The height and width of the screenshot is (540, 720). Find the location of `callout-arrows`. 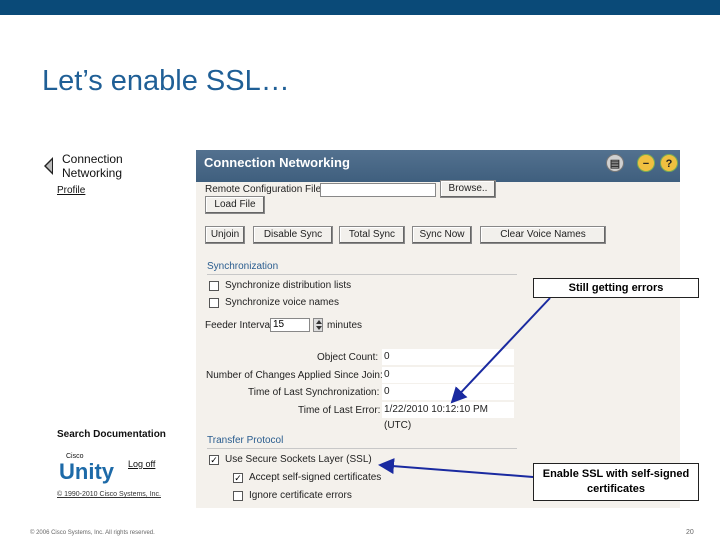

callout-arrows is located at coordinates (464, 387).